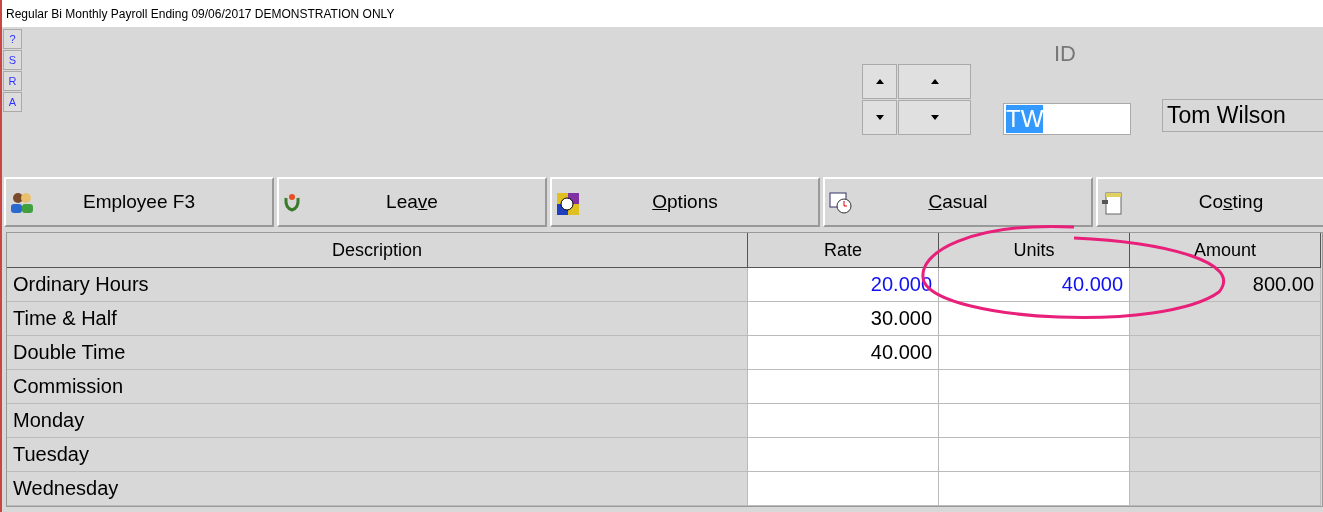 The height and width of the screenshot is (512, 1323). What do you see at coordinates (12, 81) in the screenshot?
I see `side-button: R` at bounding box center [12, 81].